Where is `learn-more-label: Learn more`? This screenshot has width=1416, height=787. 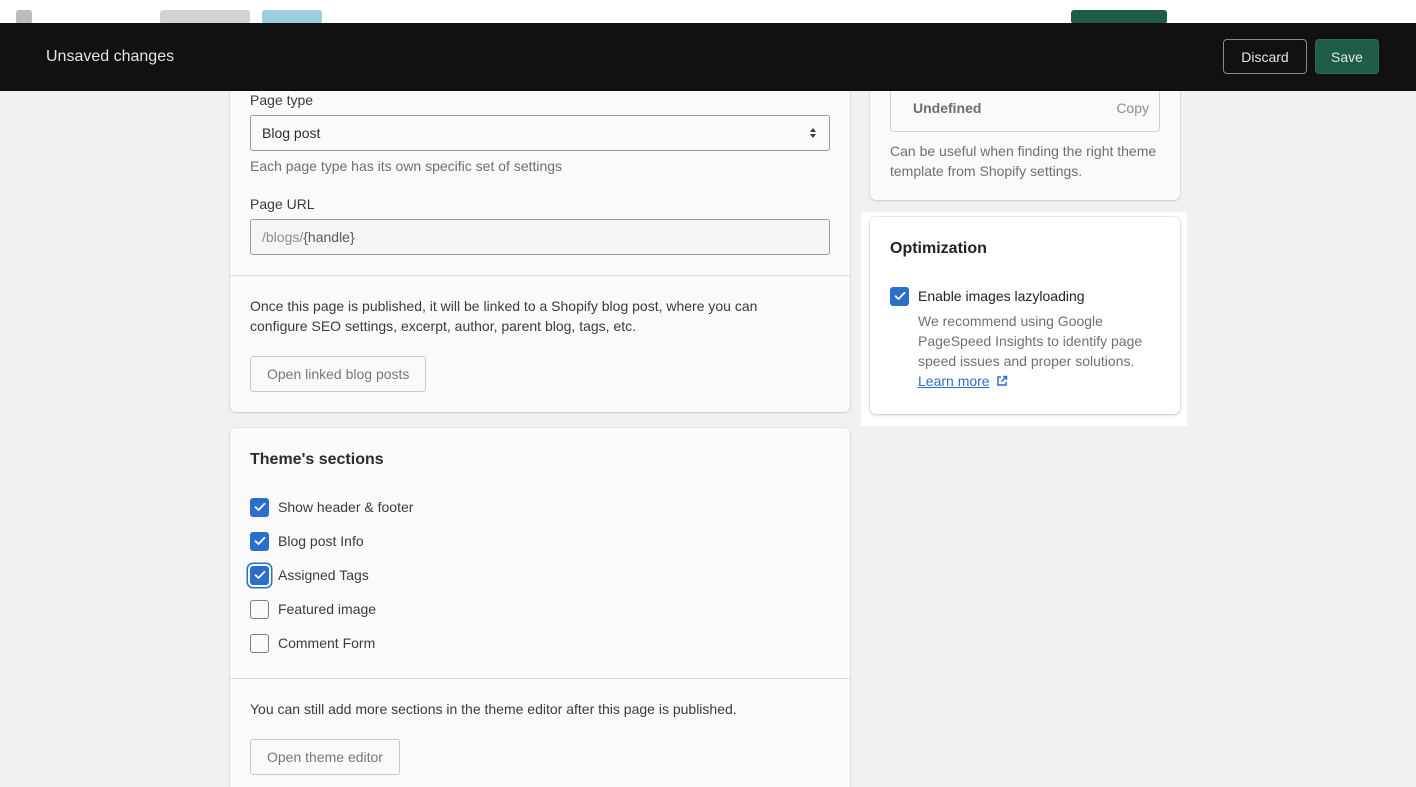
learn-more-label: Learn more is located at coordinates (954, 381).